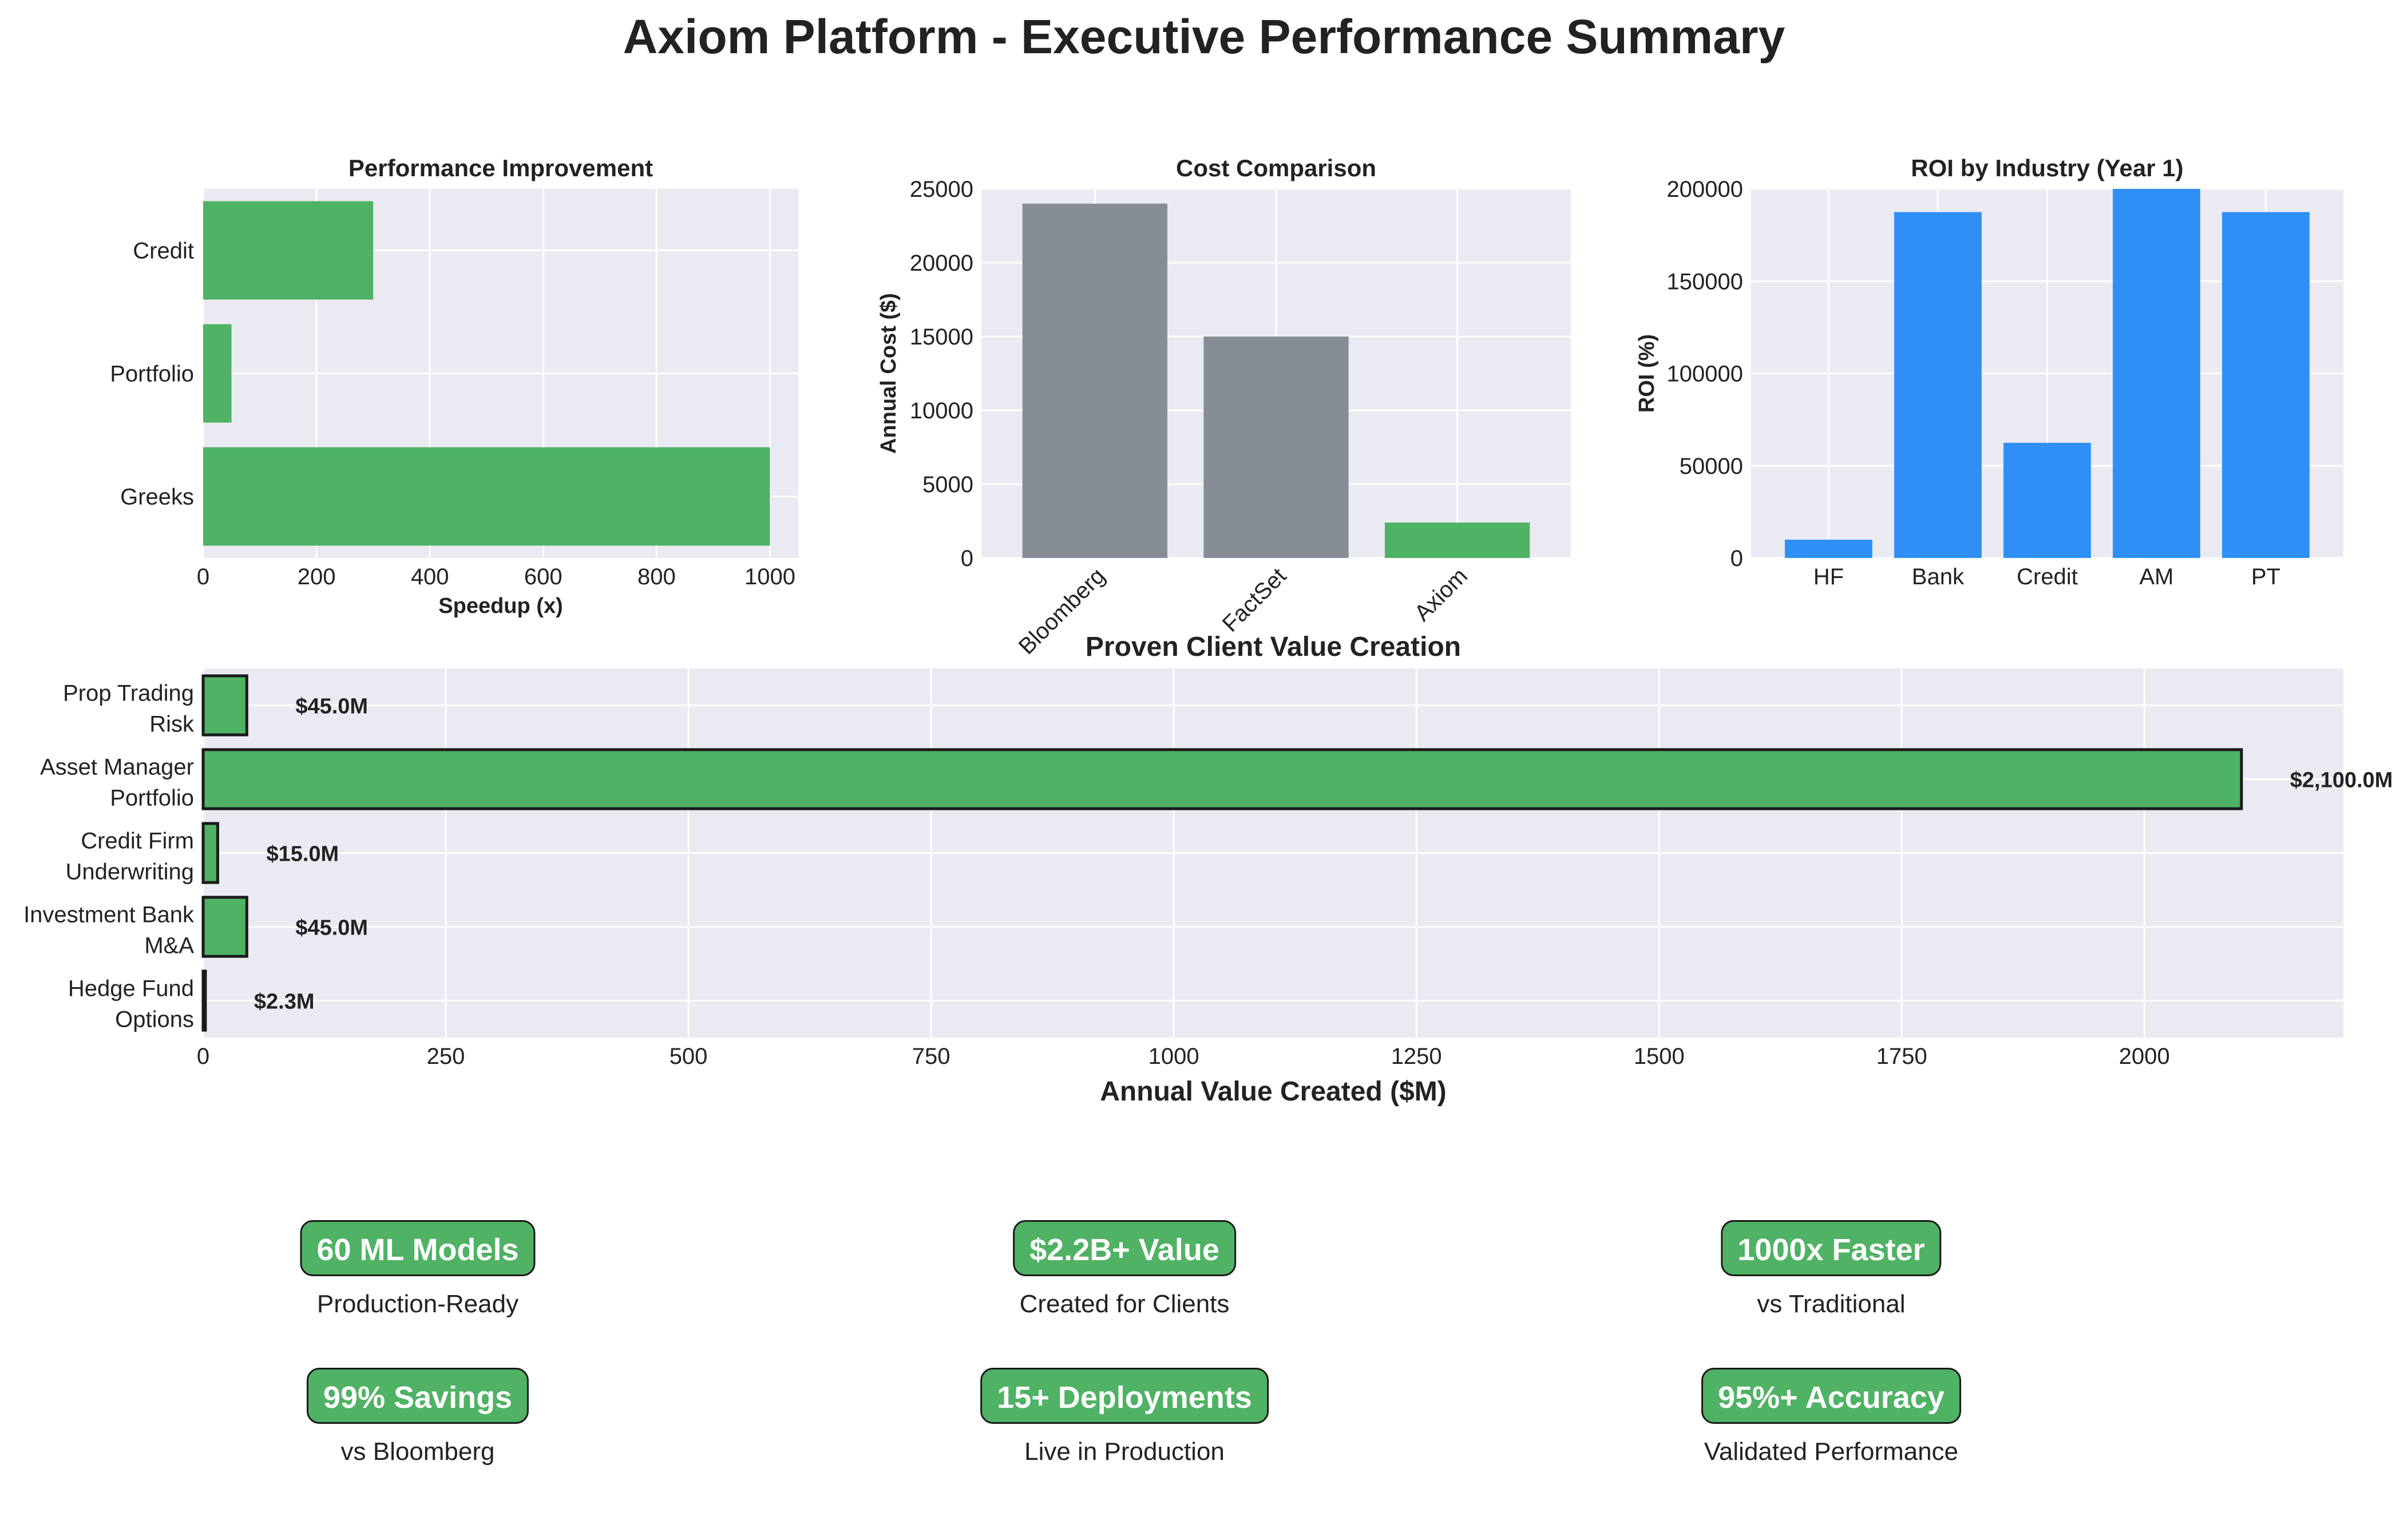 This screenshot has height=1528, width=2408. What do you see at coordinates (172, 724) in the screenshot?
I see `value-category-label-line: Risk` at bounding box center [172, 724].